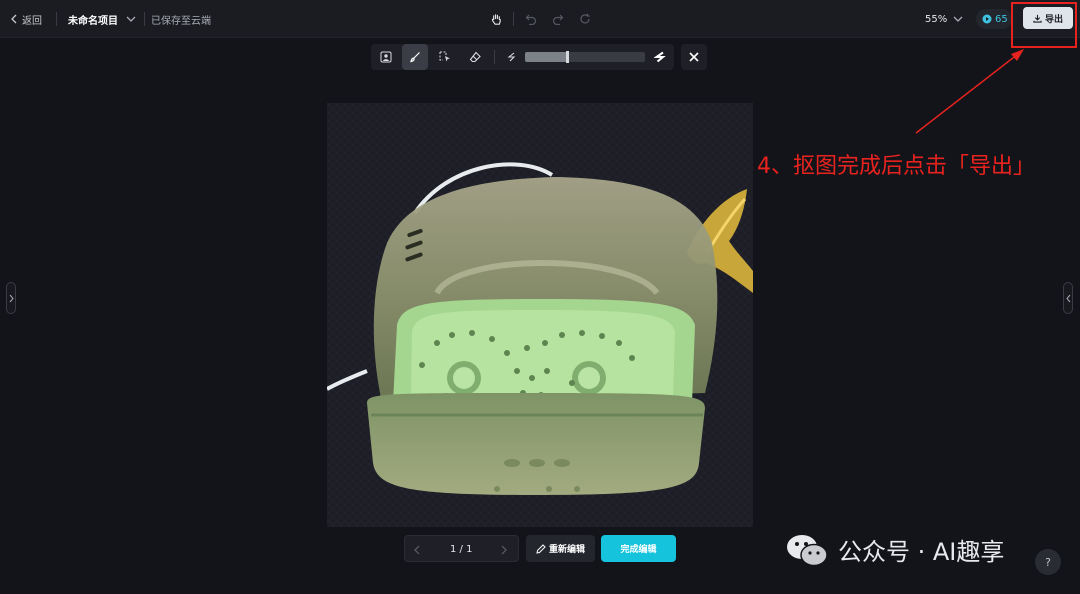  Describe the element at coordinates (969, 91) in the screenshot. I see `annotation-arrow` at that location.